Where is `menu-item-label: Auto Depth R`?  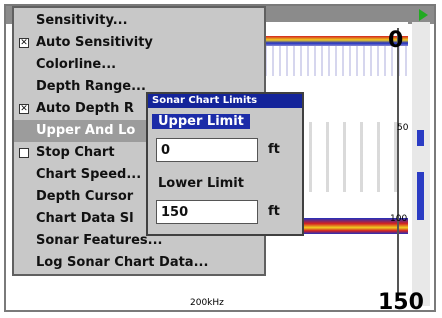
menu-item-label: Auto Depth R is located at coordinates (85, 108).